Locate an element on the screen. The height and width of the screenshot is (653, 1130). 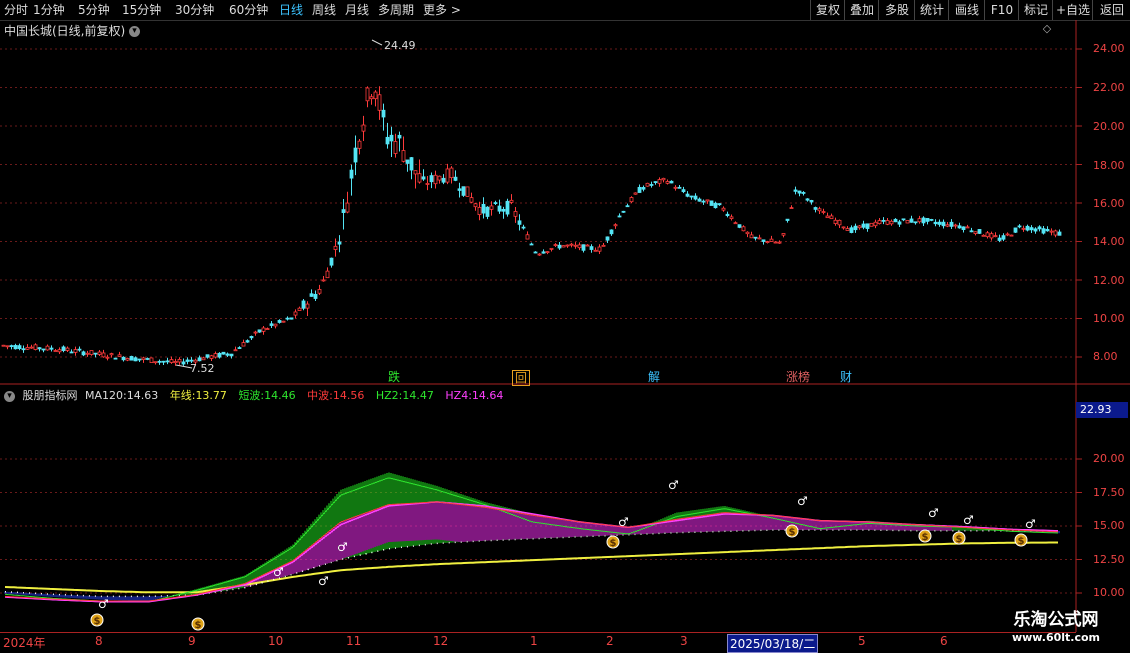
money-bag-glyph: $ is located at coordinates (792, 532).